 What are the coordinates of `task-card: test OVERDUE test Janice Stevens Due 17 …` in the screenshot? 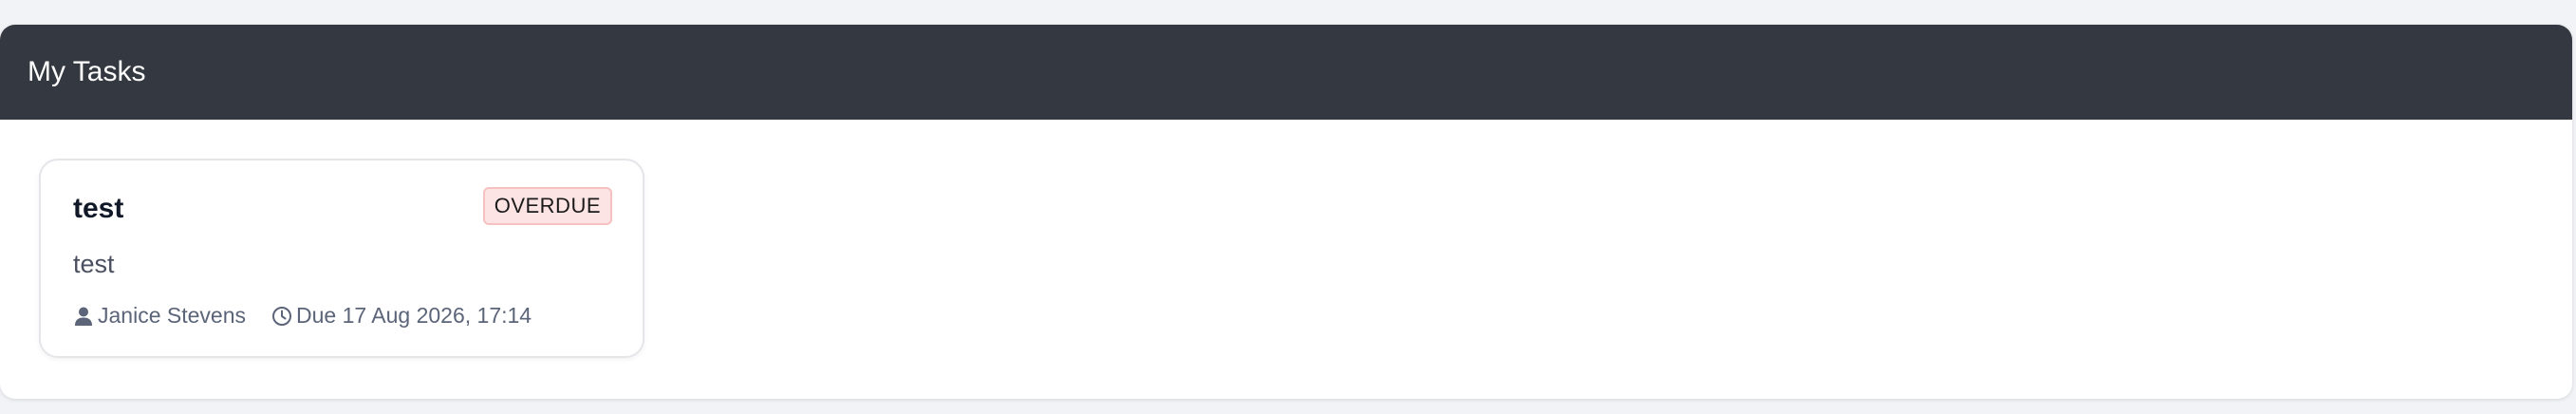 It's located at (342, 258).